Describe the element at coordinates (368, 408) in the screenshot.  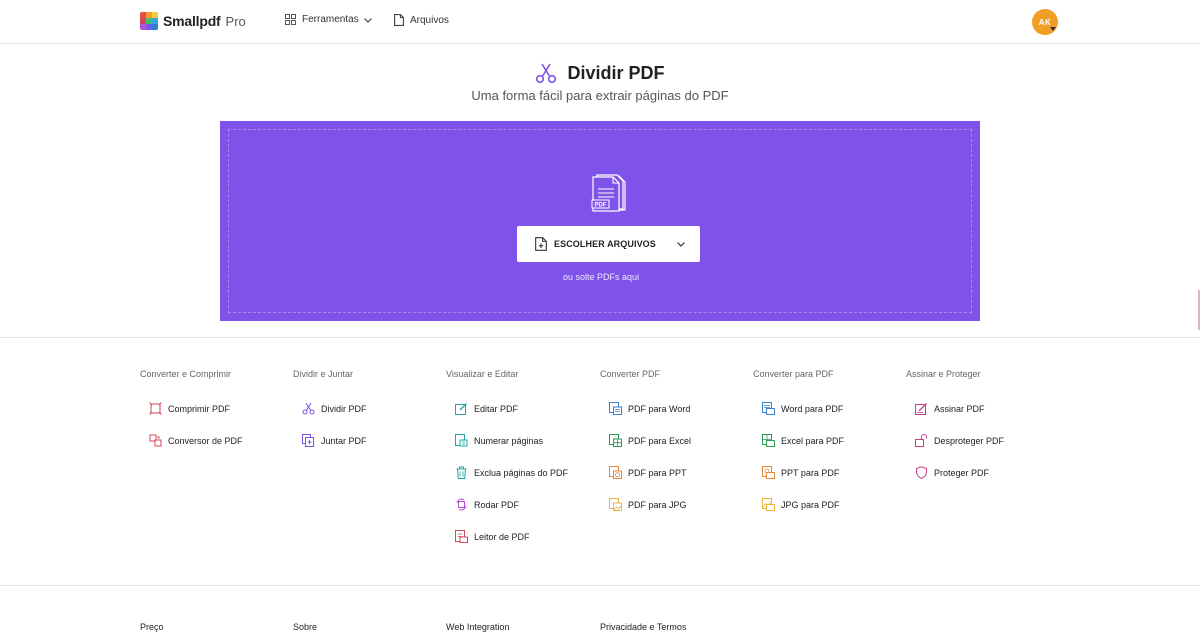
I see `tool-column-split-merge: Dividir e Juntar Dividir PDF Juntar PDF` at that location.